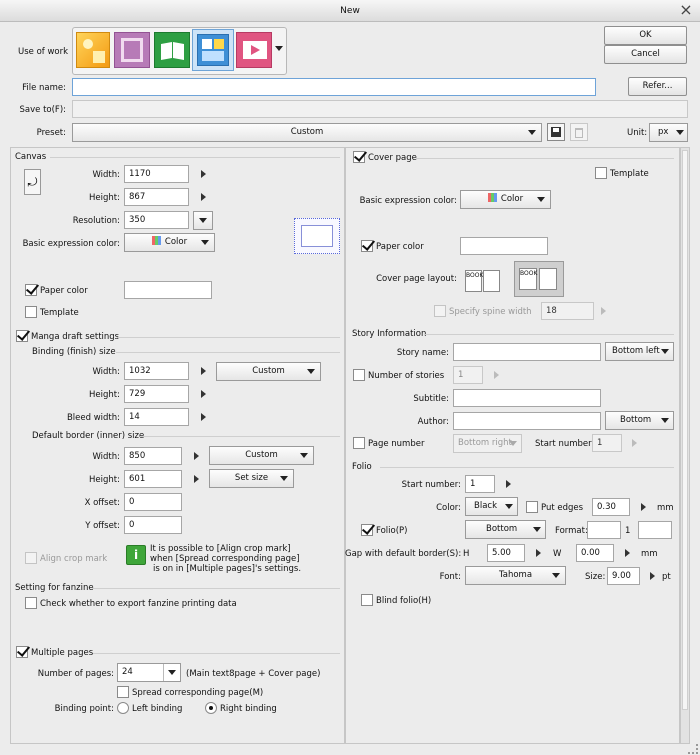 Image resolution: width=700 pixels, height=755 pixels. What do you see at coordinates (527, 398) in the screenshot?
I see `subtitle-input` at bounding box center [527, 398].